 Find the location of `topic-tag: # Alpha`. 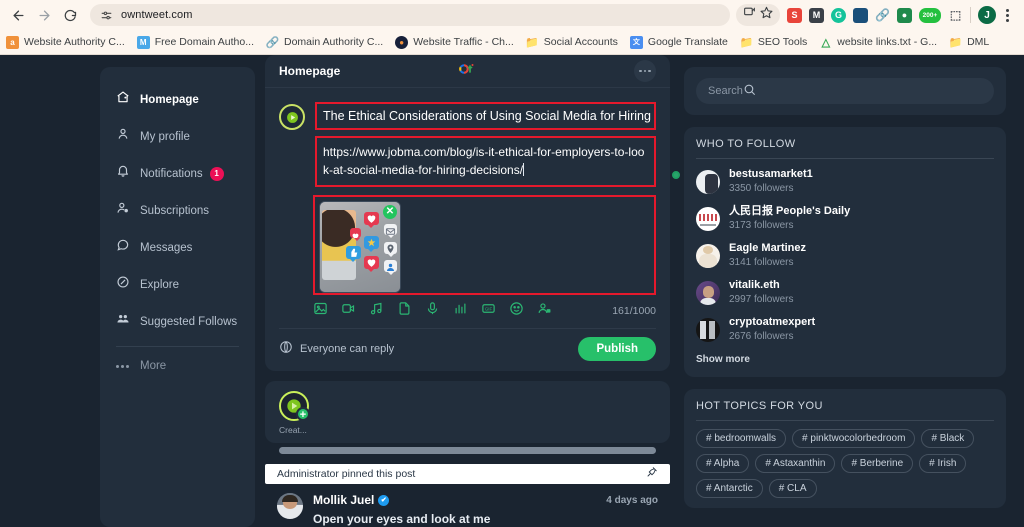

topic-tag: # Alpha is located at coordinates (723, 463).